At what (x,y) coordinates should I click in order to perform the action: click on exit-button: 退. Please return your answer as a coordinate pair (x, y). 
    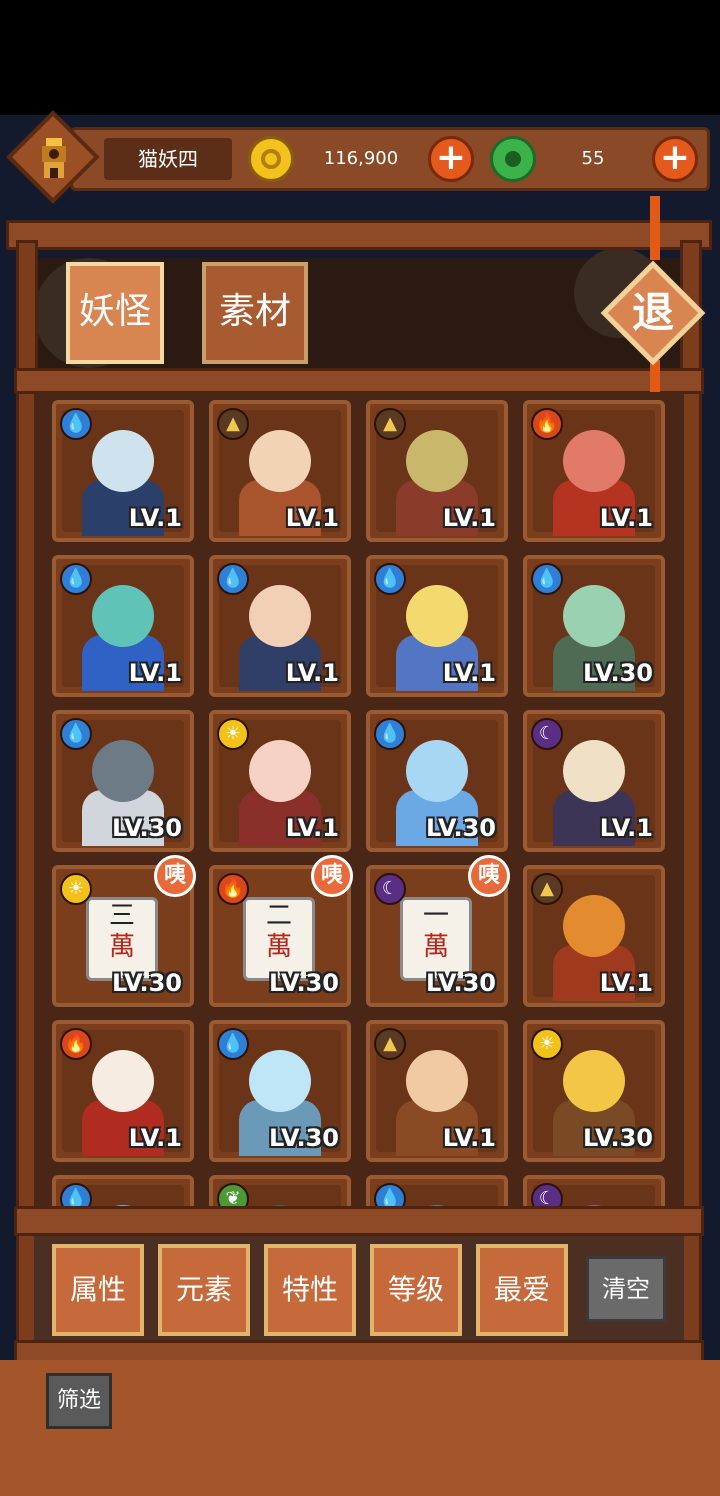
    Looking at the image, I should click on (653, 313).